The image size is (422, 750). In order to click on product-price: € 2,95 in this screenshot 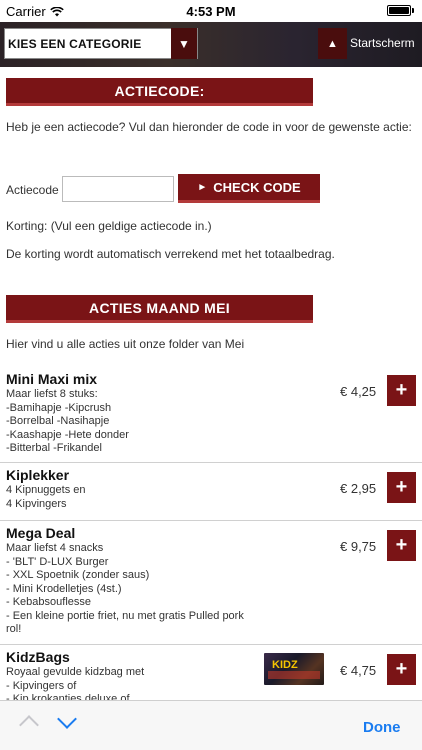, I will do `click(358, 488)`.